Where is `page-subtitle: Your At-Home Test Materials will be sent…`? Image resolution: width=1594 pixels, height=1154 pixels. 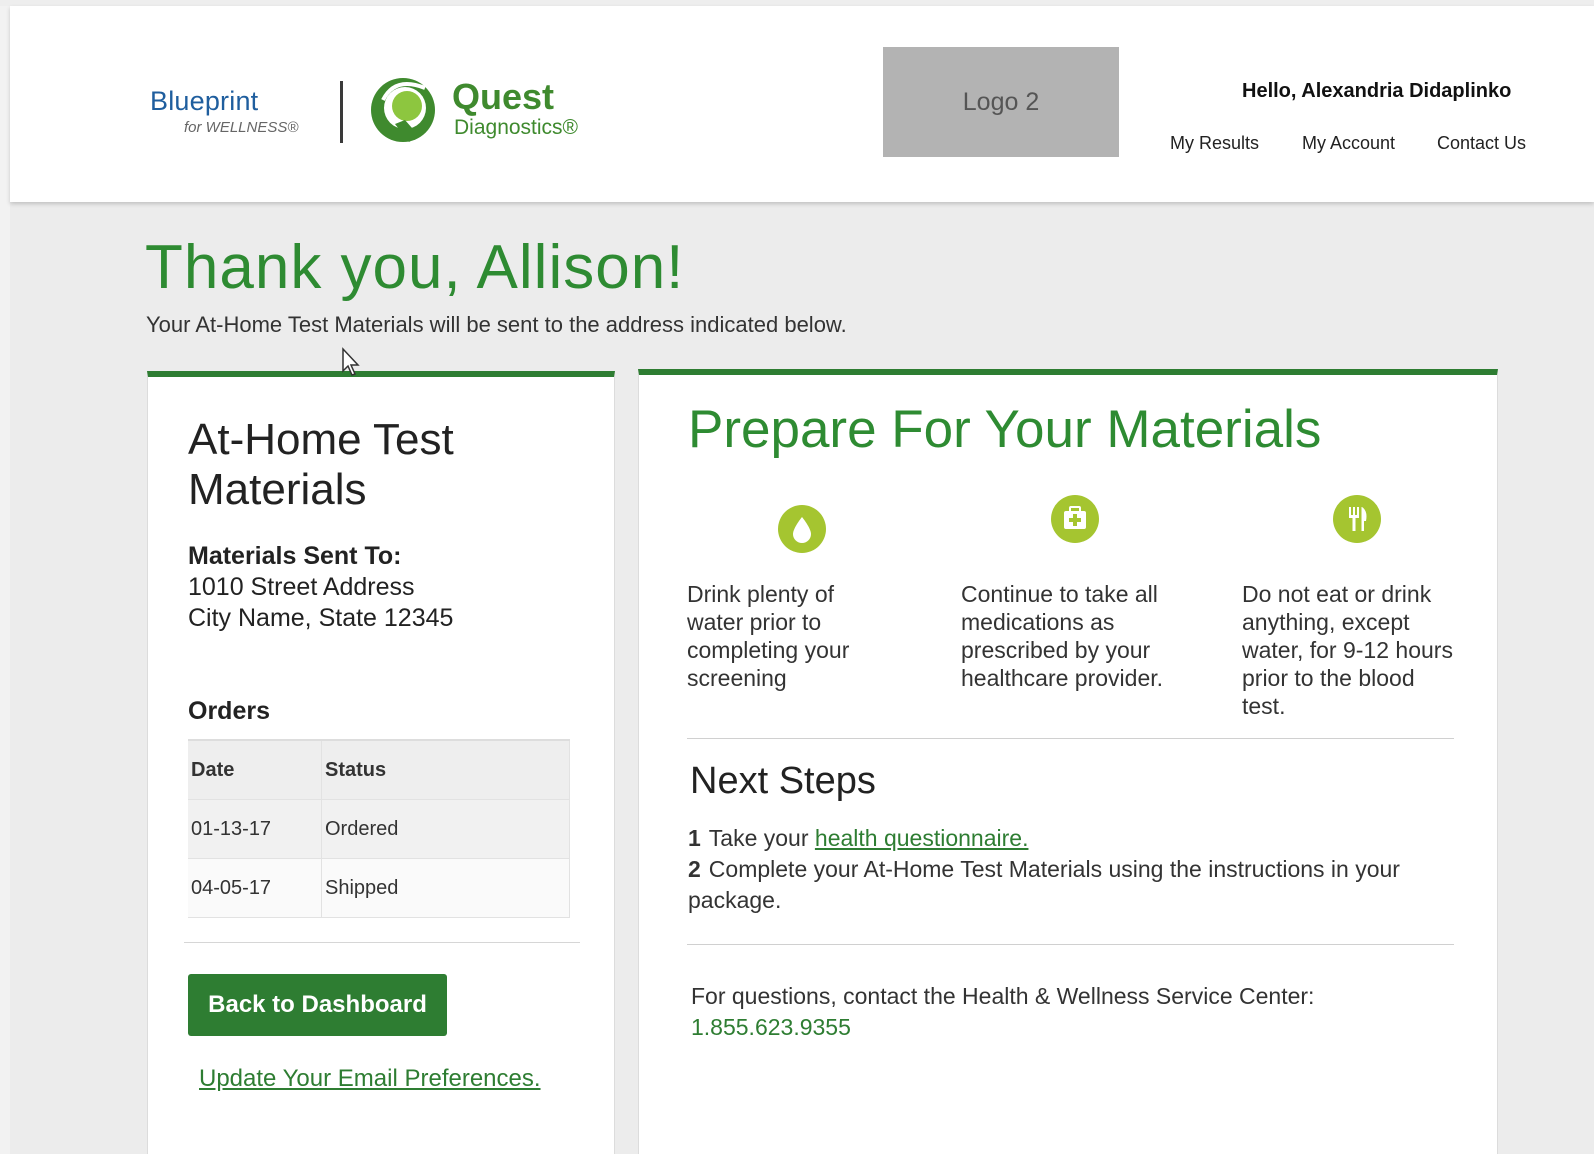
page-subtitle: Your At-Home Test Materials will be sent… is located at coordinates (496, 324).